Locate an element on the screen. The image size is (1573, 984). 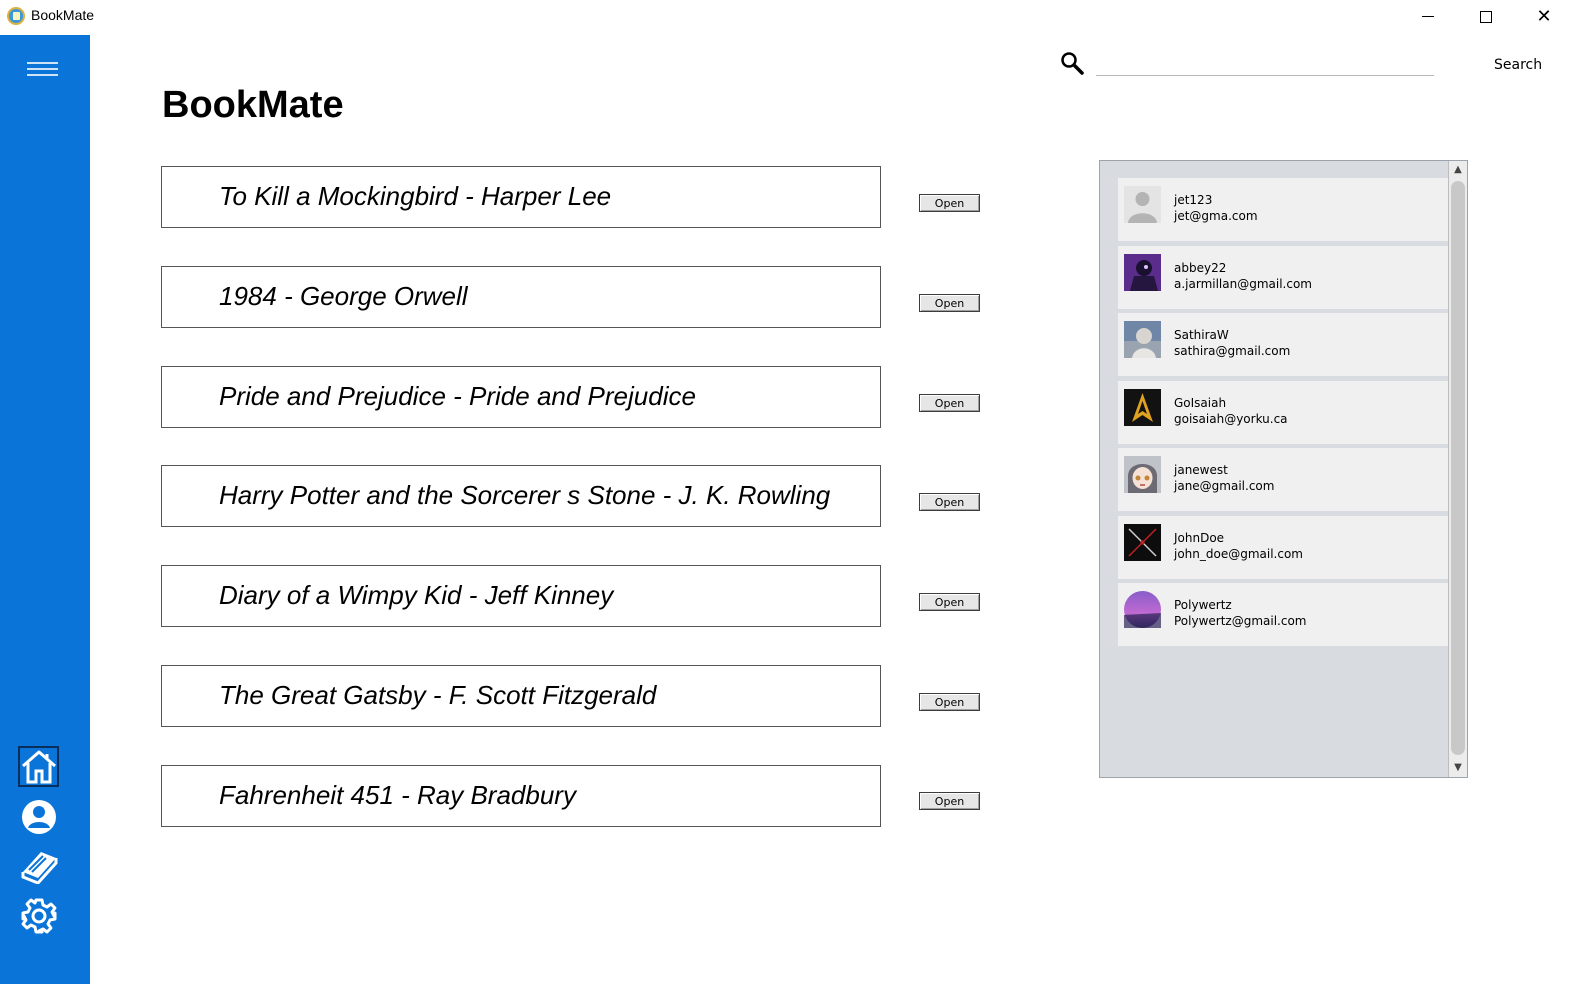
user-icon is located at coordinates (38, 816).